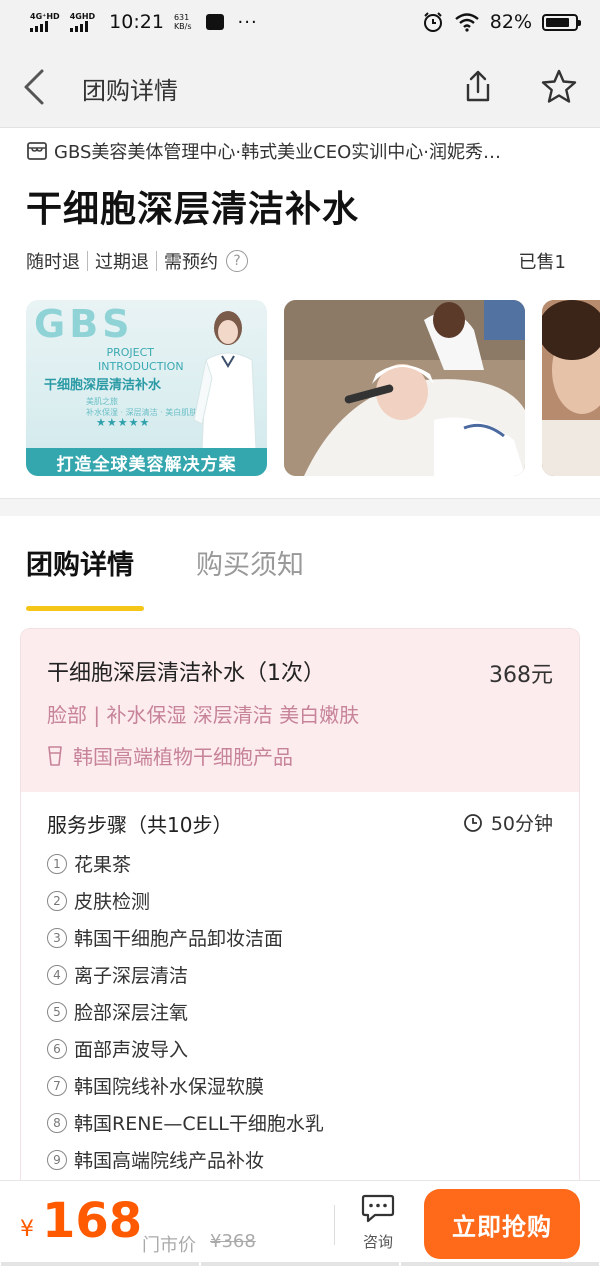 The height and width of the screenshot is (1266, 600). I want to click on step-number: 2, so click(57, 900).